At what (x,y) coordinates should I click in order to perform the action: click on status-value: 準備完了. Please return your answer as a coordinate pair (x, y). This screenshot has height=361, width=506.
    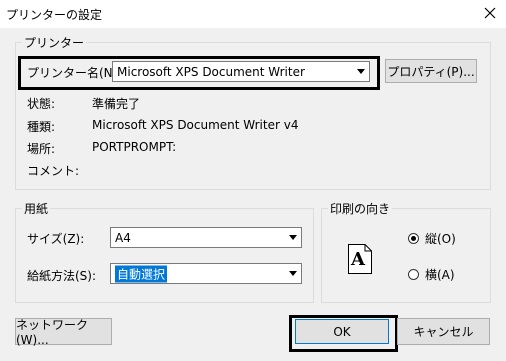
    Looking at the image, I should click on (116, 104).